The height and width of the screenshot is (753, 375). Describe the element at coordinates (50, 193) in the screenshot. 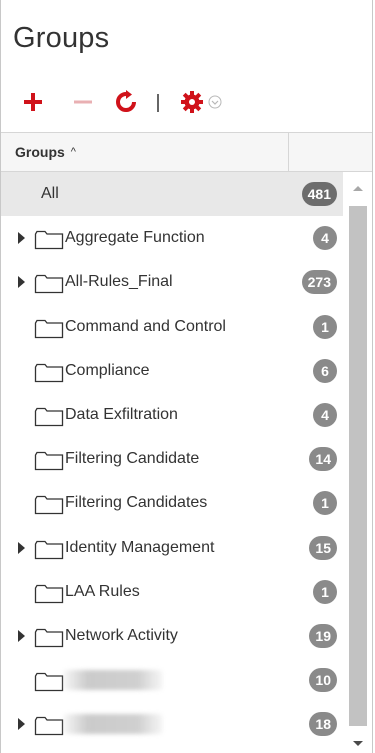

I see `list-item-label: All` at that location.